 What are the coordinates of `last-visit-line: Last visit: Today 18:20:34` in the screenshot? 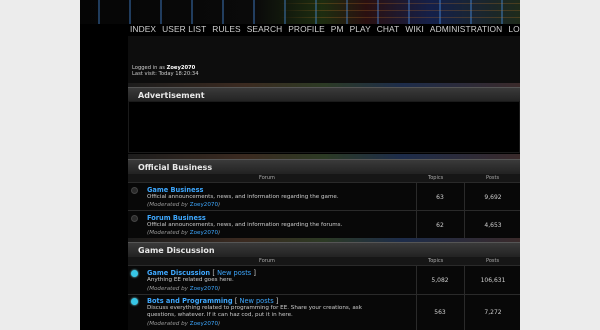 It's located at (165, 74).